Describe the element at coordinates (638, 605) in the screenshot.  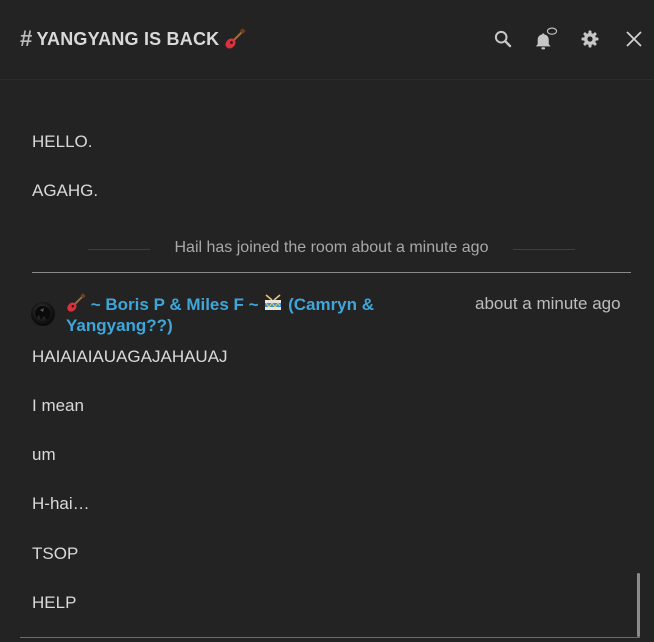
I see `scrollbar` at that location.